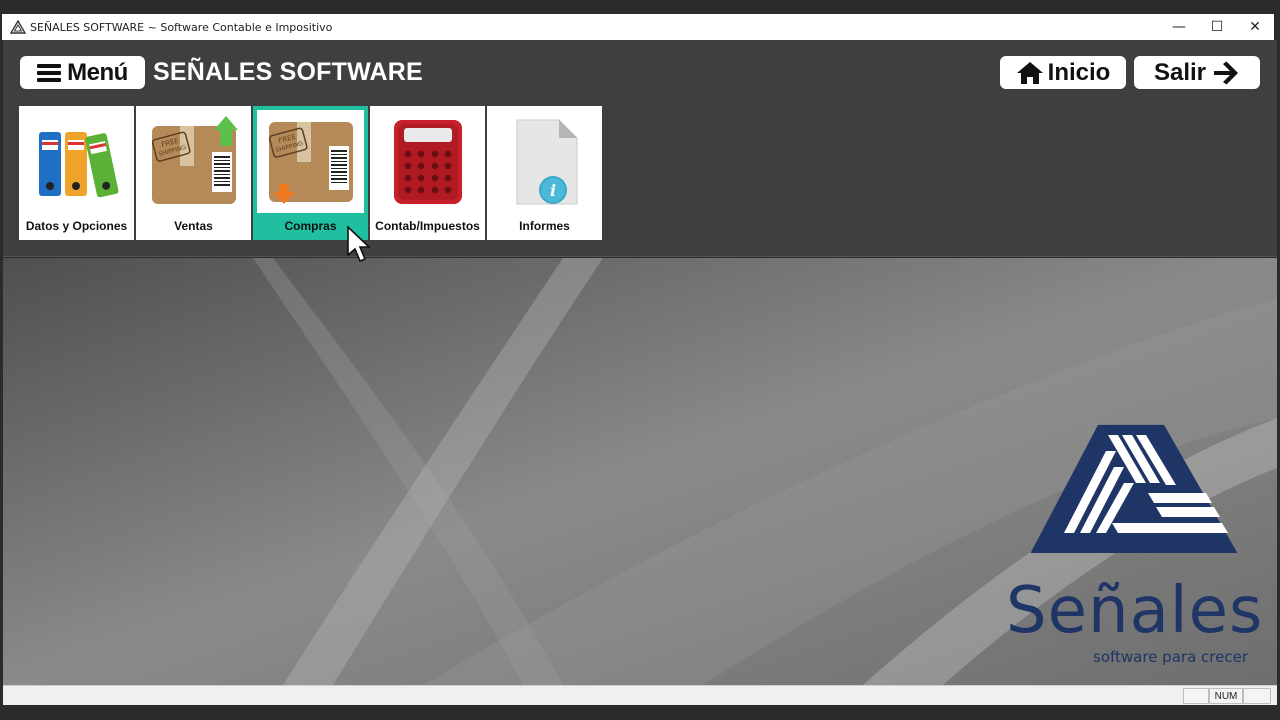  Describe the element at coordinates (76, 226) in the screenshot. I see `tile-label: Datos y Opciones` at that location.